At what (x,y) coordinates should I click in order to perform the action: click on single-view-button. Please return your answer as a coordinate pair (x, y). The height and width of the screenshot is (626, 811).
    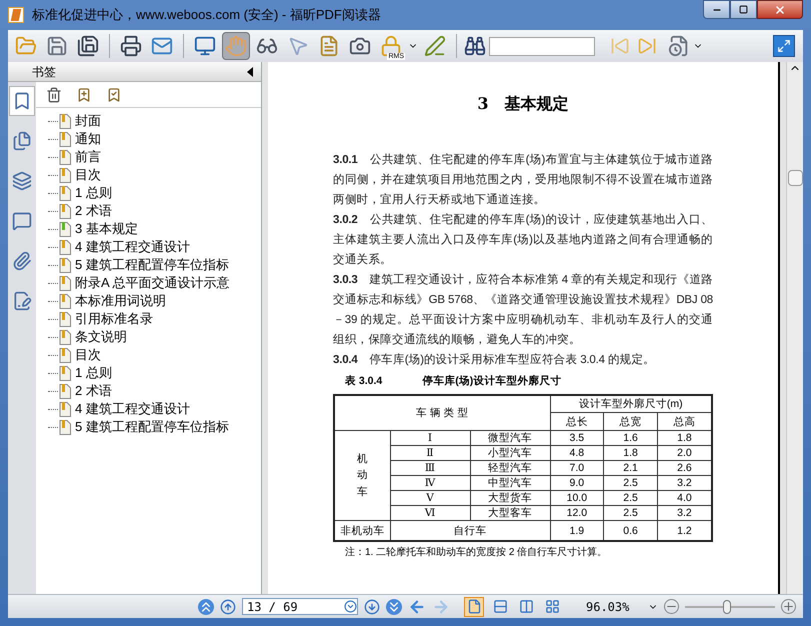
    Looking at the image, I should click on (474, 606).